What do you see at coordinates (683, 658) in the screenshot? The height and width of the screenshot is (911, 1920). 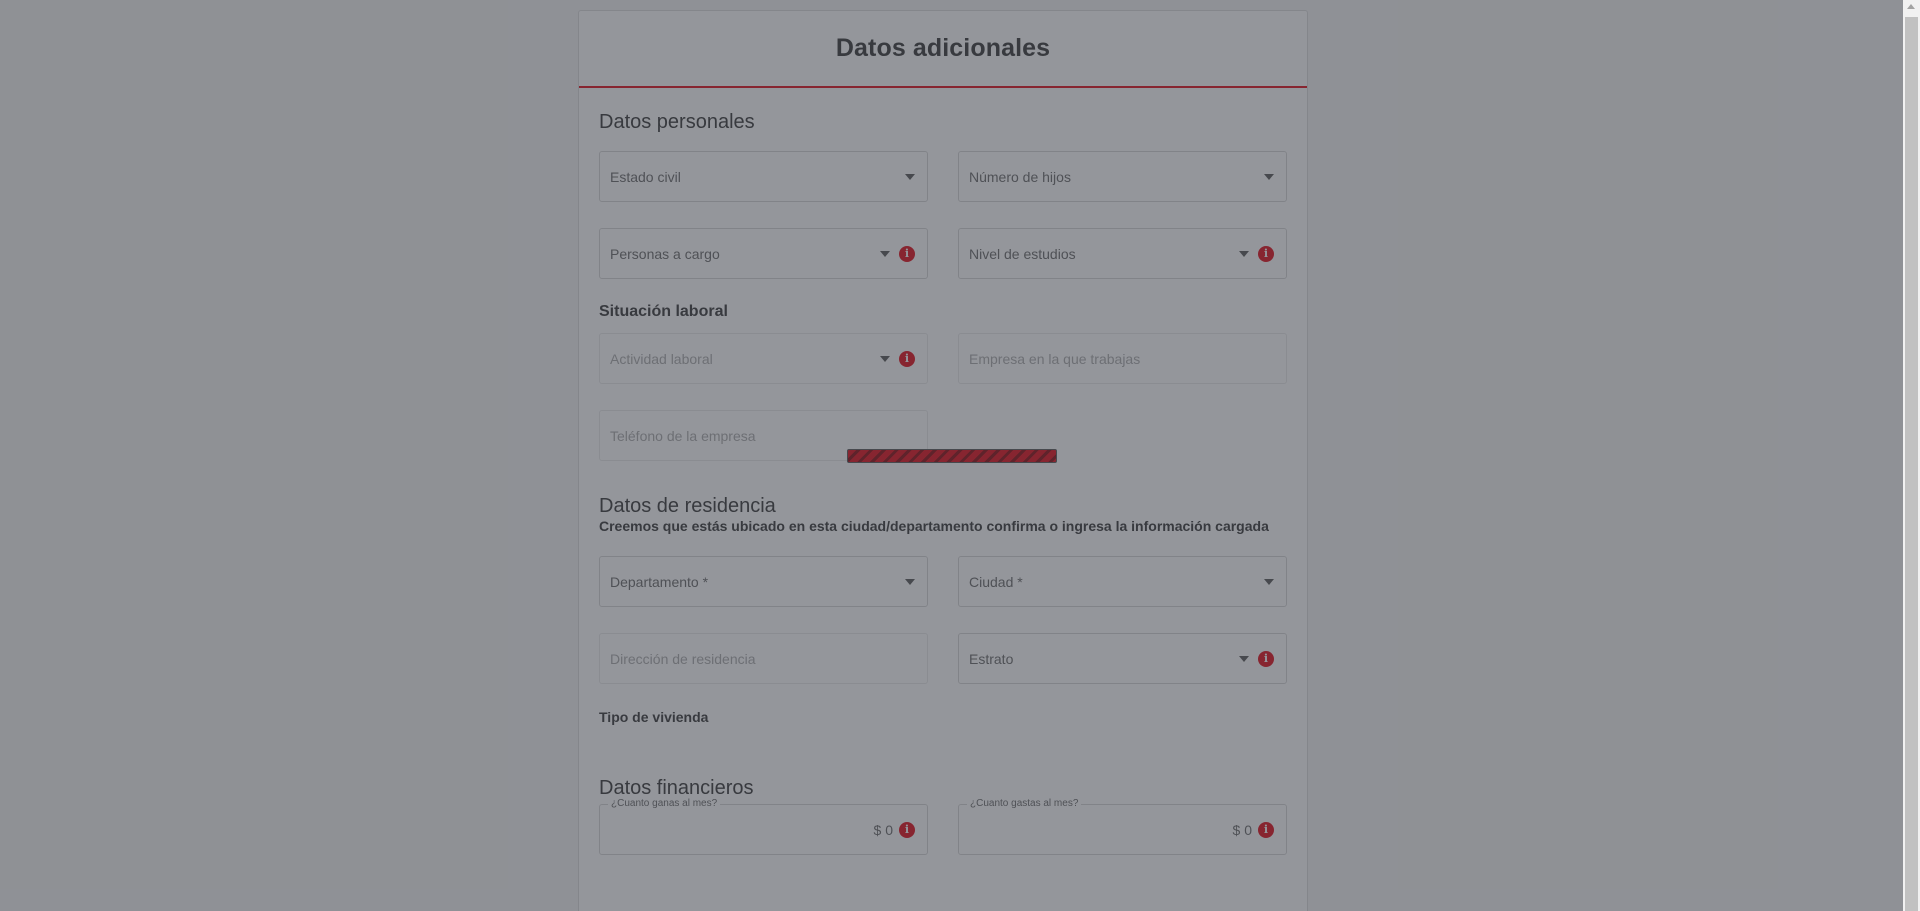 I see `direccion-placeholder: Dirección de residencia` at bounding box center [683, 658].